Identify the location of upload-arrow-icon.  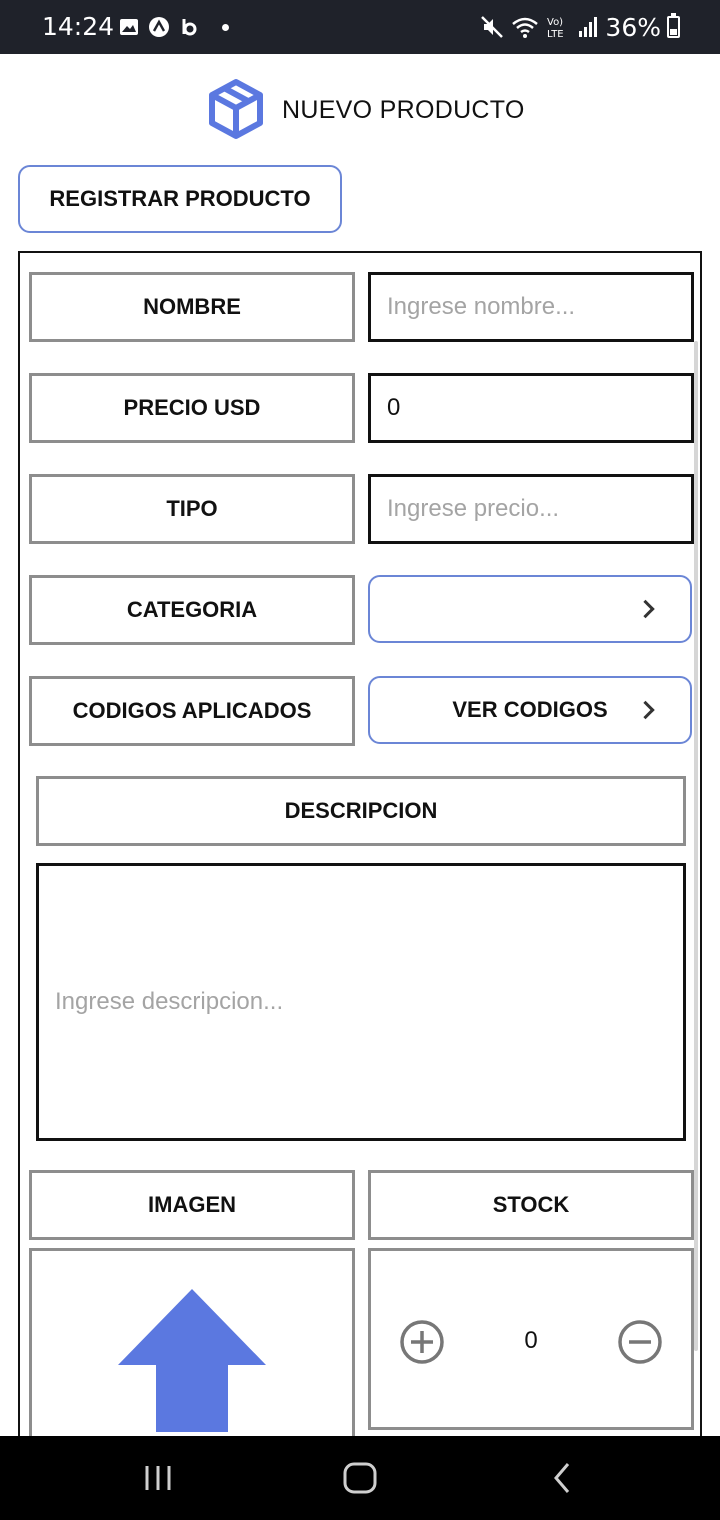
(192, 1360).